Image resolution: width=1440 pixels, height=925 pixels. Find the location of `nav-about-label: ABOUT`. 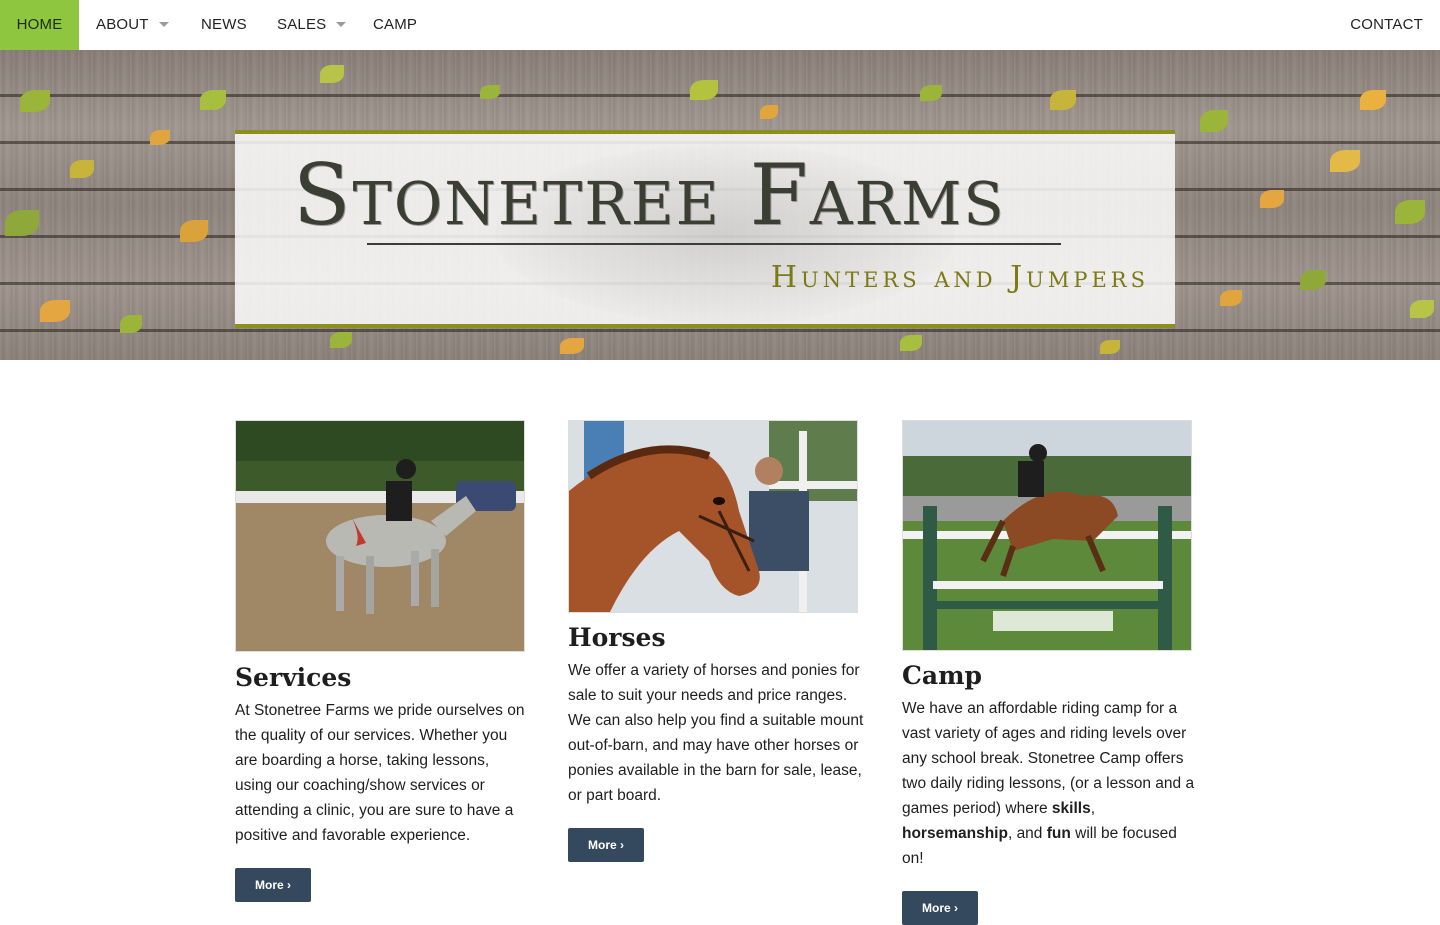

nav-about-label: ABOUT is located at coordinates (122, 24).